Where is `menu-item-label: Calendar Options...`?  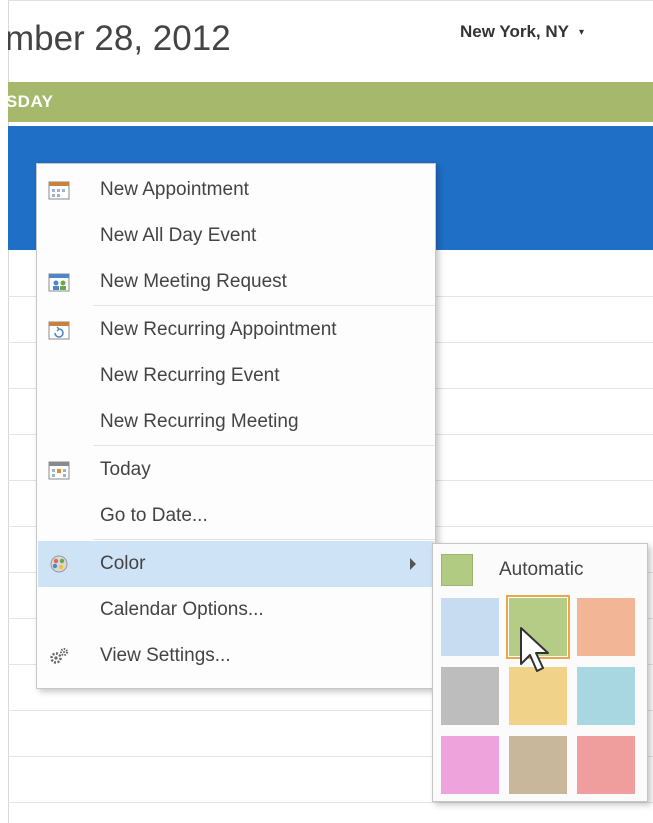
menu-item-label: Calendar Options... is located at coordinates (182, 609).